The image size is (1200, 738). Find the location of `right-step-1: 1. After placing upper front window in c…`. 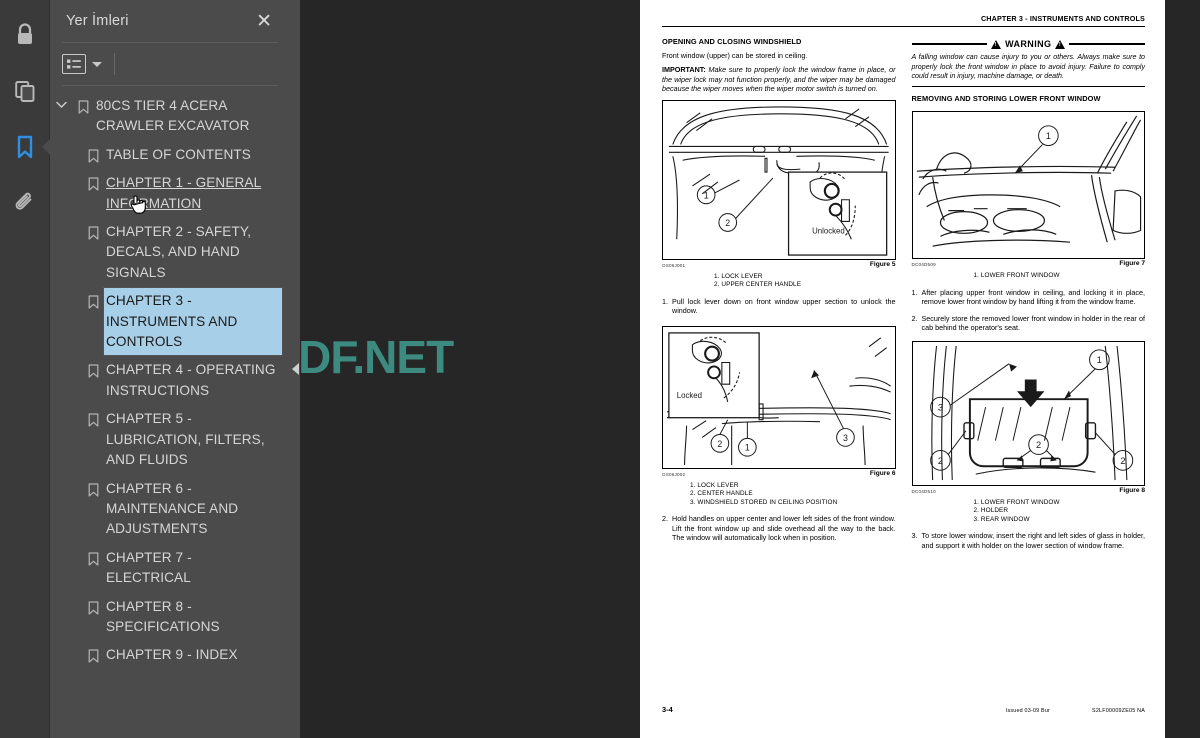

right-step-1: 1. After placing upper front window in c… is located at coordinates (1029, 297).